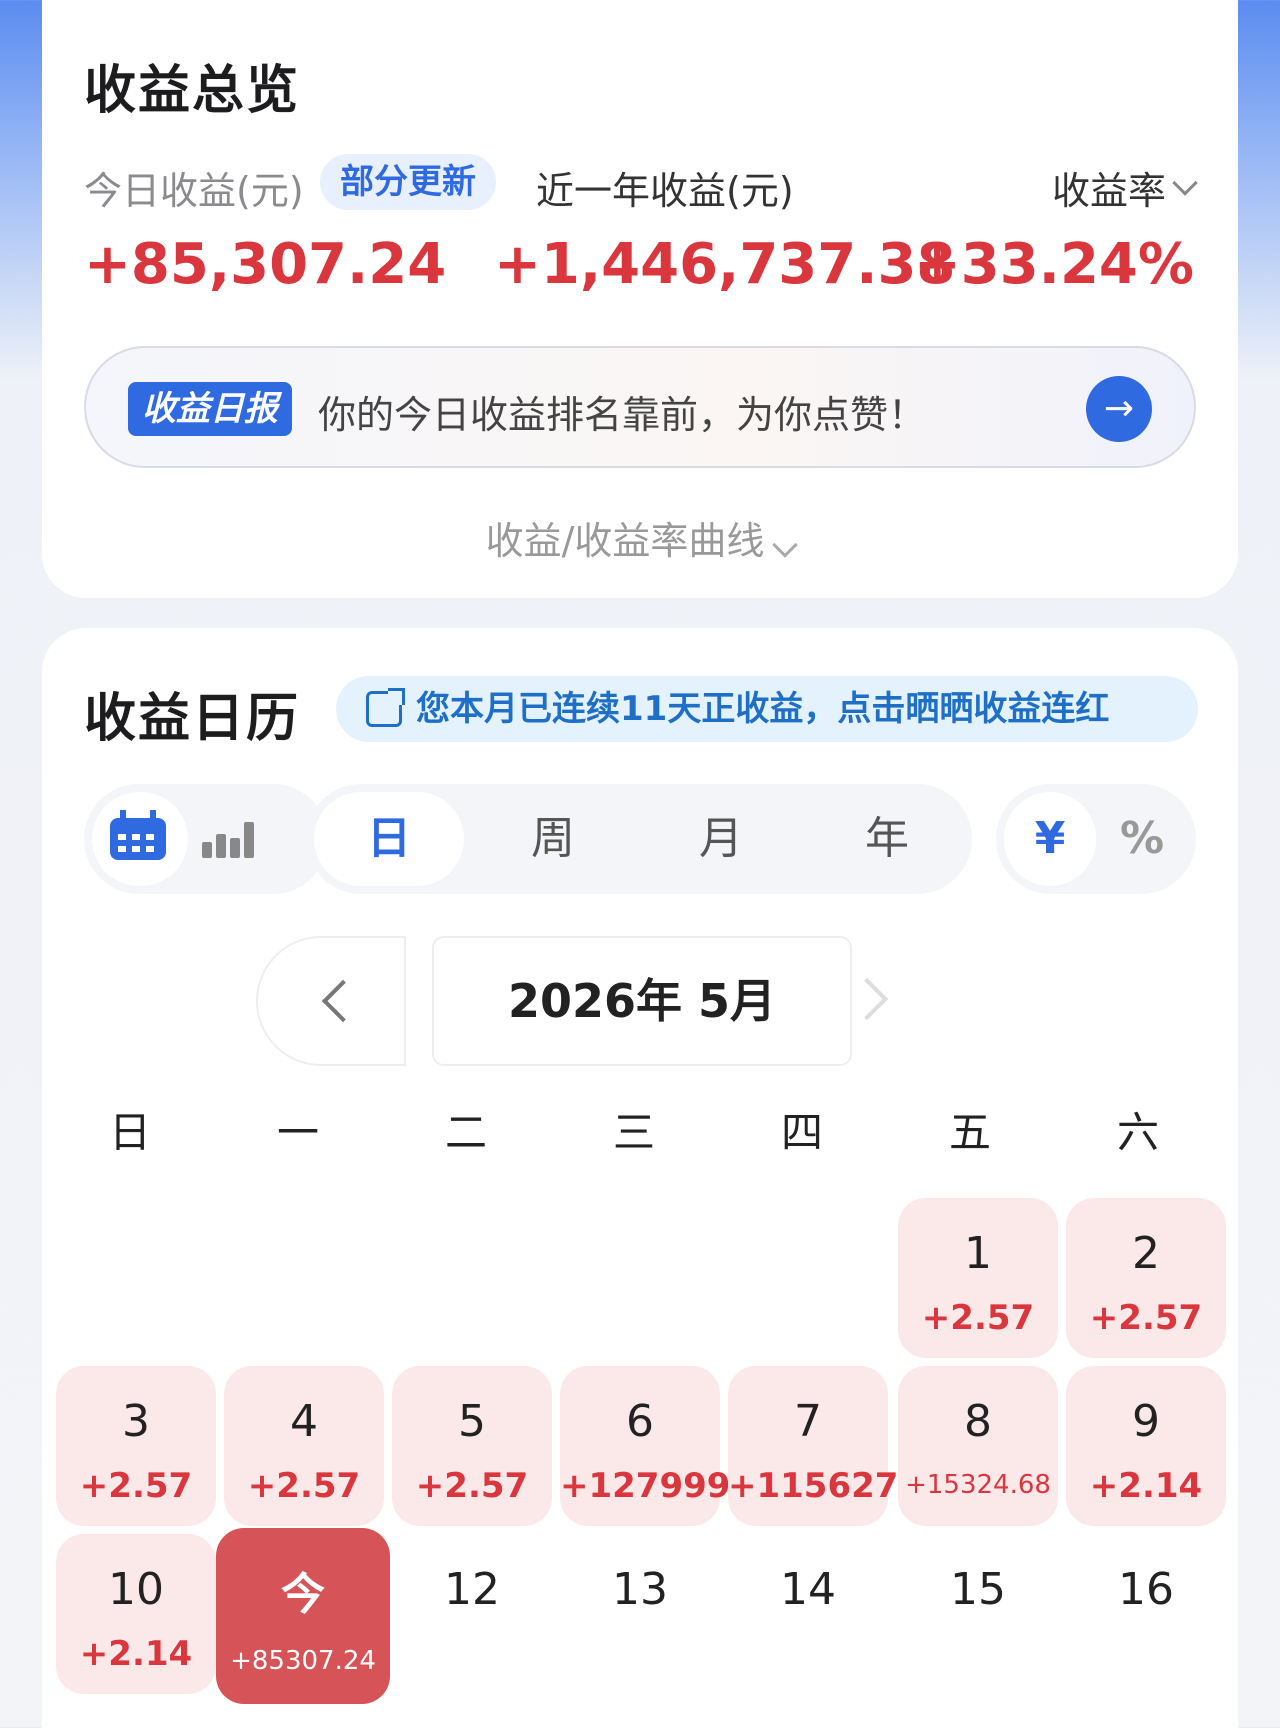  What do you see at coordinates (622, 415) in the screenshot?
I see `daily-report-text: 你的今日收益排名靠前，为你点赞！` at bounding box center [622, 415].